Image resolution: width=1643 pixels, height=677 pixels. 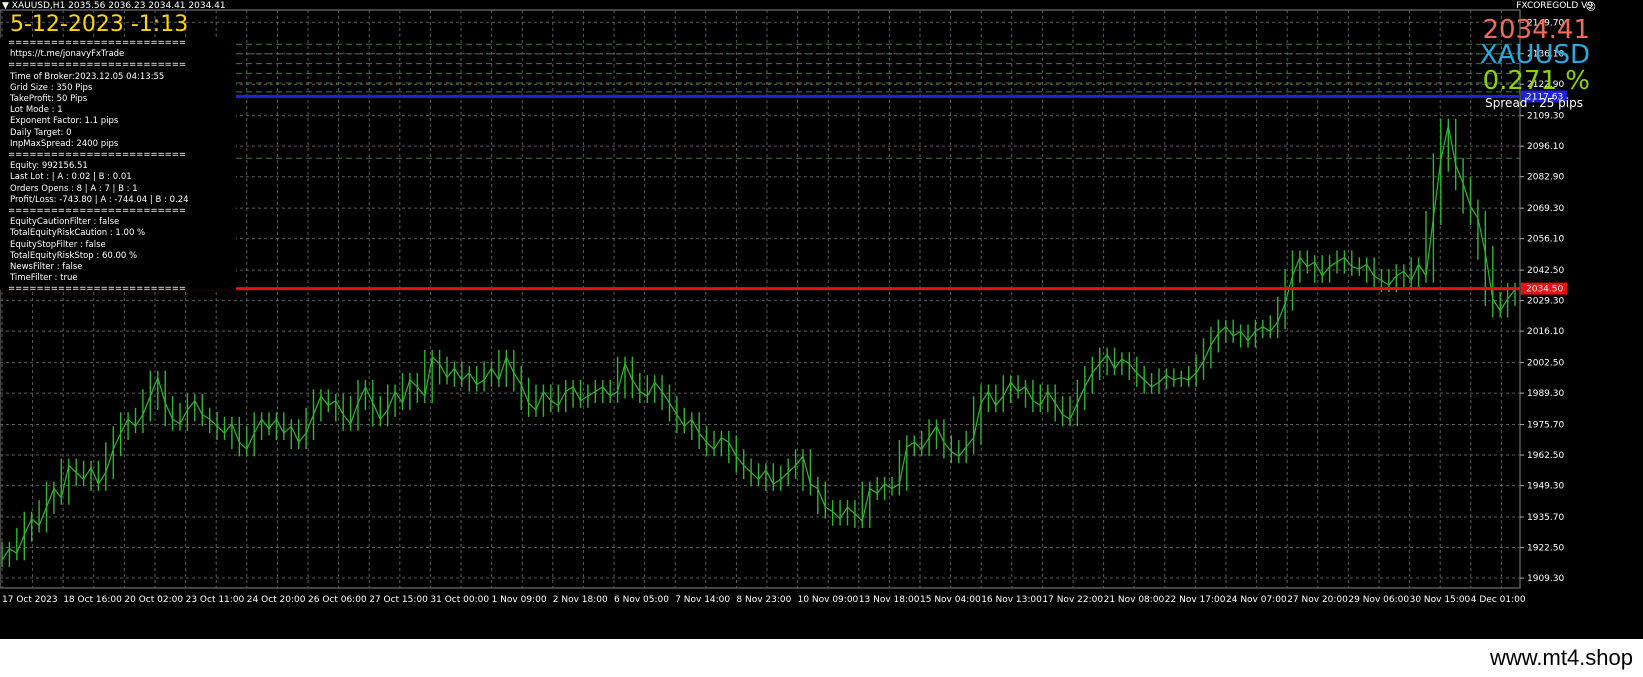 I want to click on info-line: EquityCautionFilter : false, so click(x=65, y=222).